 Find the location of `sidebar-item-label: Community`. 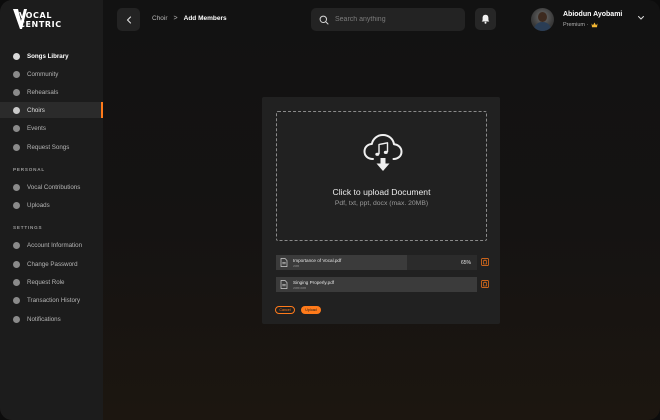

sidebar-item-label: Community is located at coordinates (43, 74).